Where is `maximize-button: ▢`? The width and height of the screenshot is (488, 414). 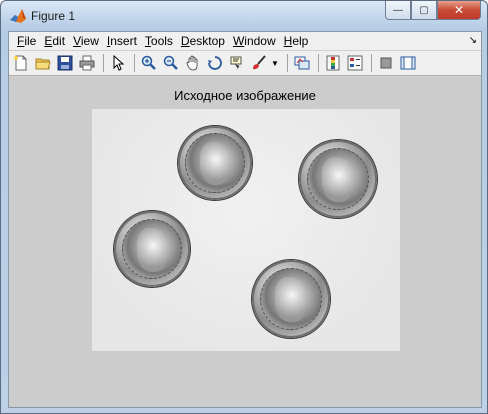
maximize-button: ▢ is located at coordinates (424, 10).